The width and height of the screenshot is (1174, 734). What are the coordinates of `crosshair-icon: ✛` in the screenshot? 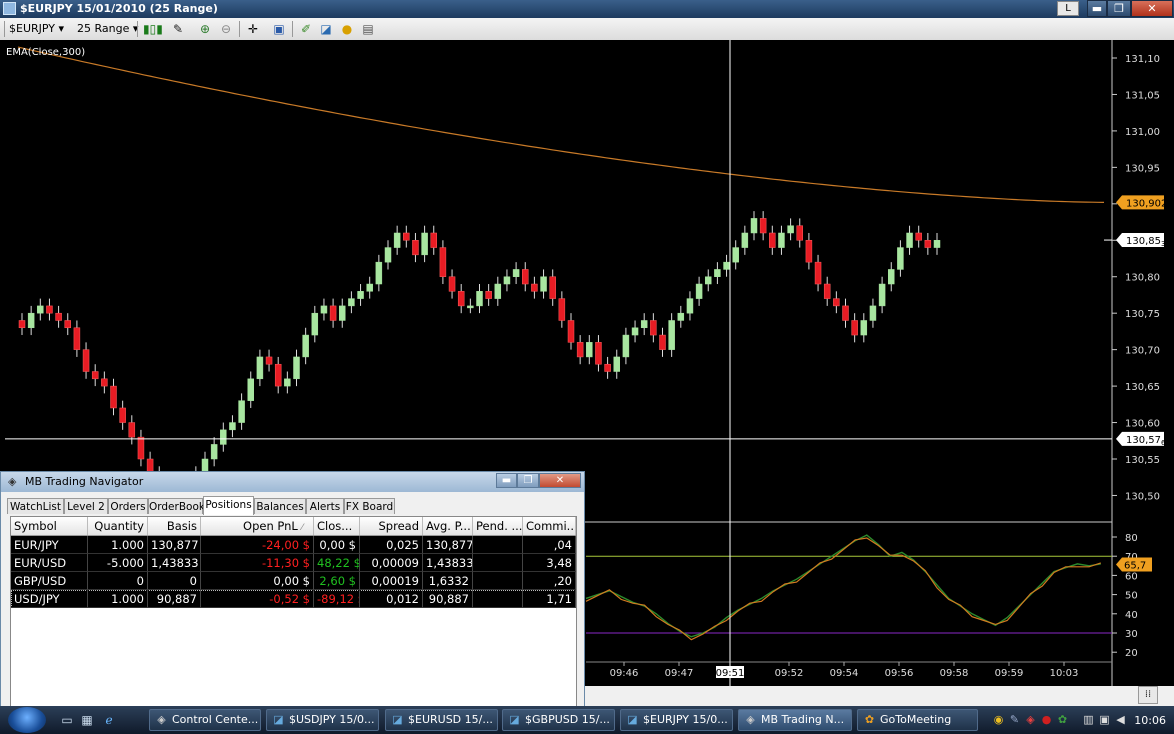 It's located at (253, 29).